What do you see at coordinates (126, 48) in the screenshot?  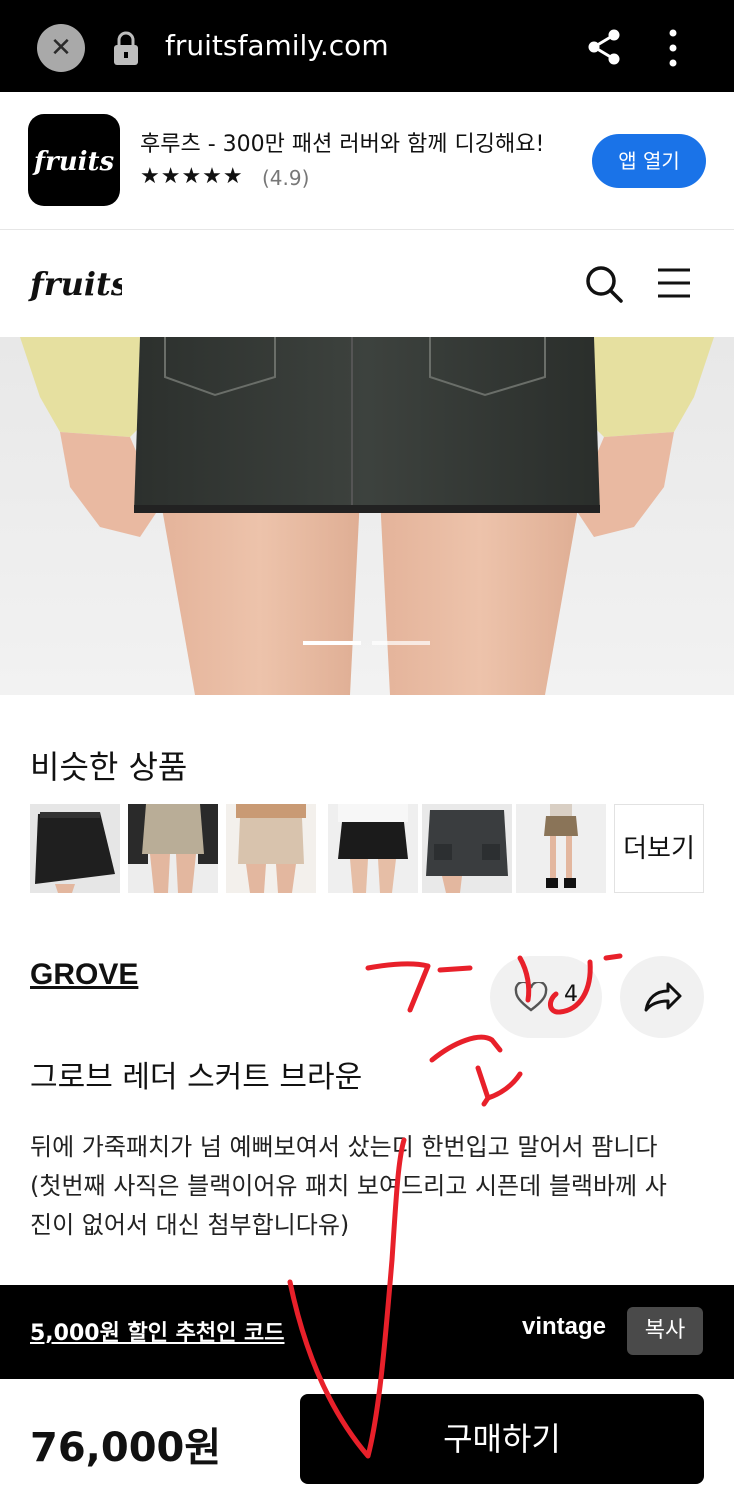 I see `lock-icon` at bounding box center [126, 48].